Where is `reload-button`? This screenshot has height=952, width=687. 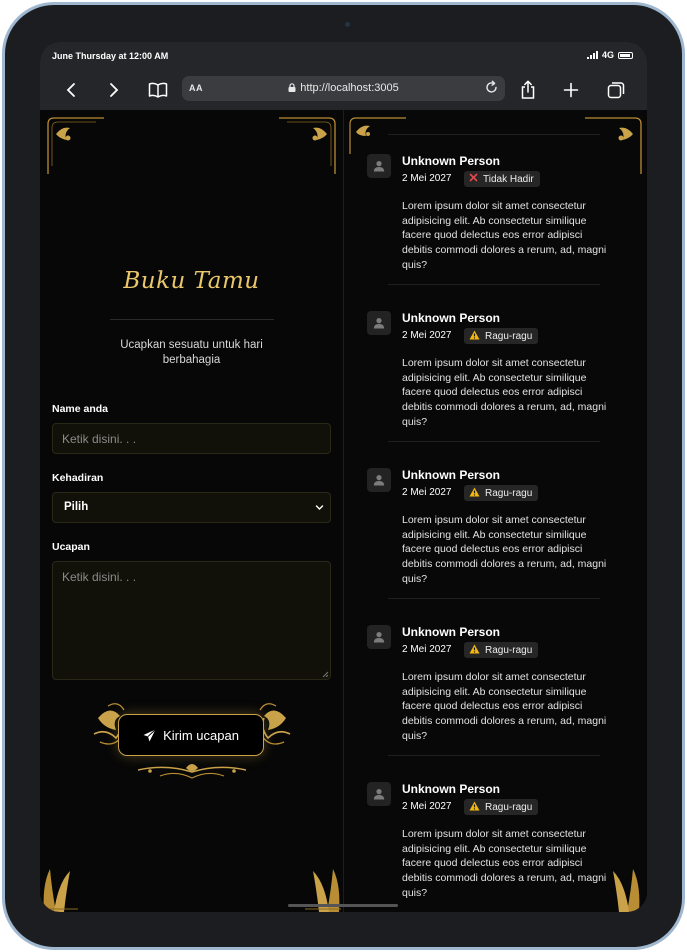 reload-button is located at coordinates (491, 89).